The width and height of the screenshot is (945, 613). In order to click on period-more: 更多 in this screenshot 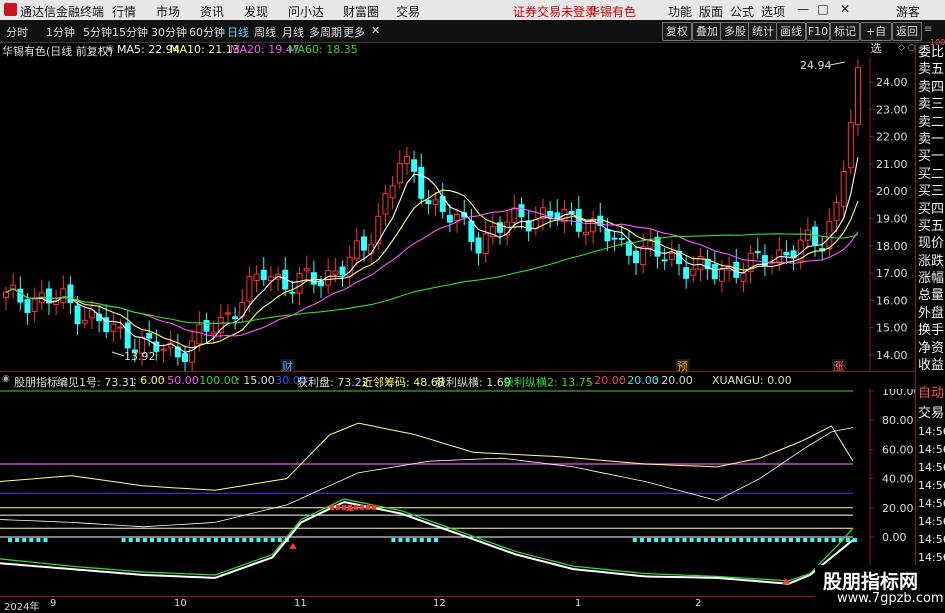, I will do `click(354, 32)`.